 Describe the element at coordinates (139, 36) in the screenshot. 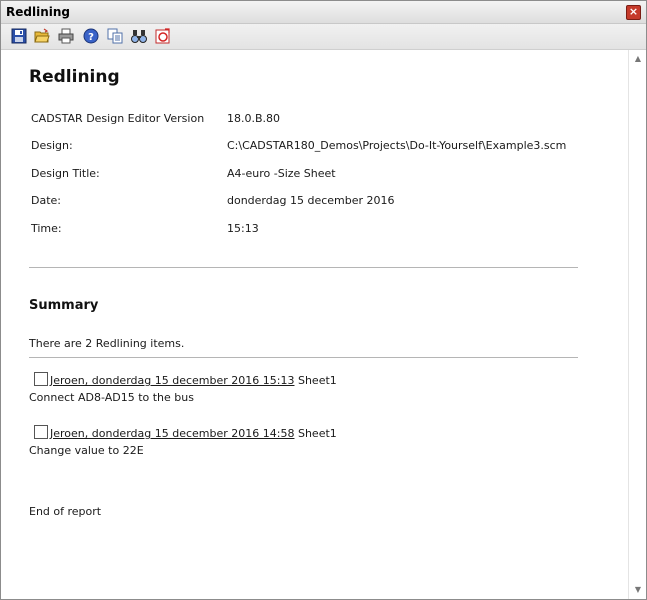

I see `find-icon` at that location.